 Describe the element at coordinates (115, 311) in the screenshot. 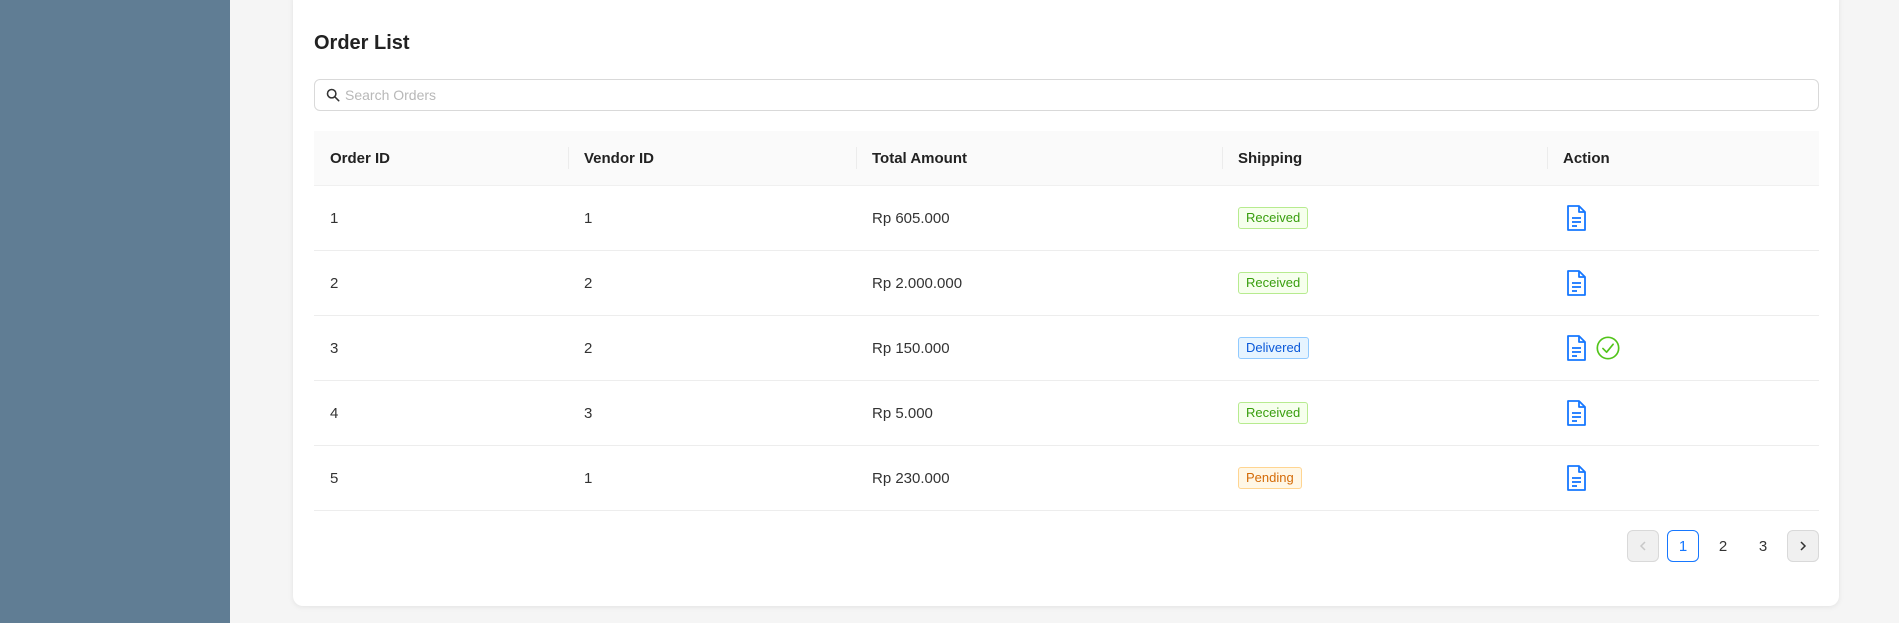

I see `sidebar` at that location.